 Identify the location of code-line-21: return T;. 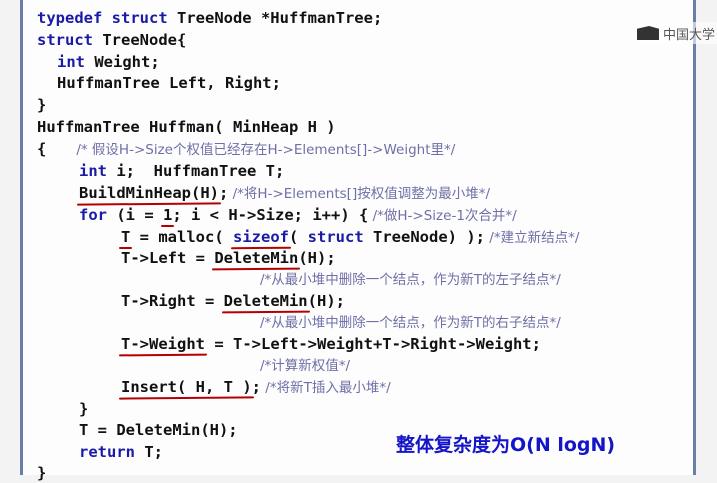
(121, 452).